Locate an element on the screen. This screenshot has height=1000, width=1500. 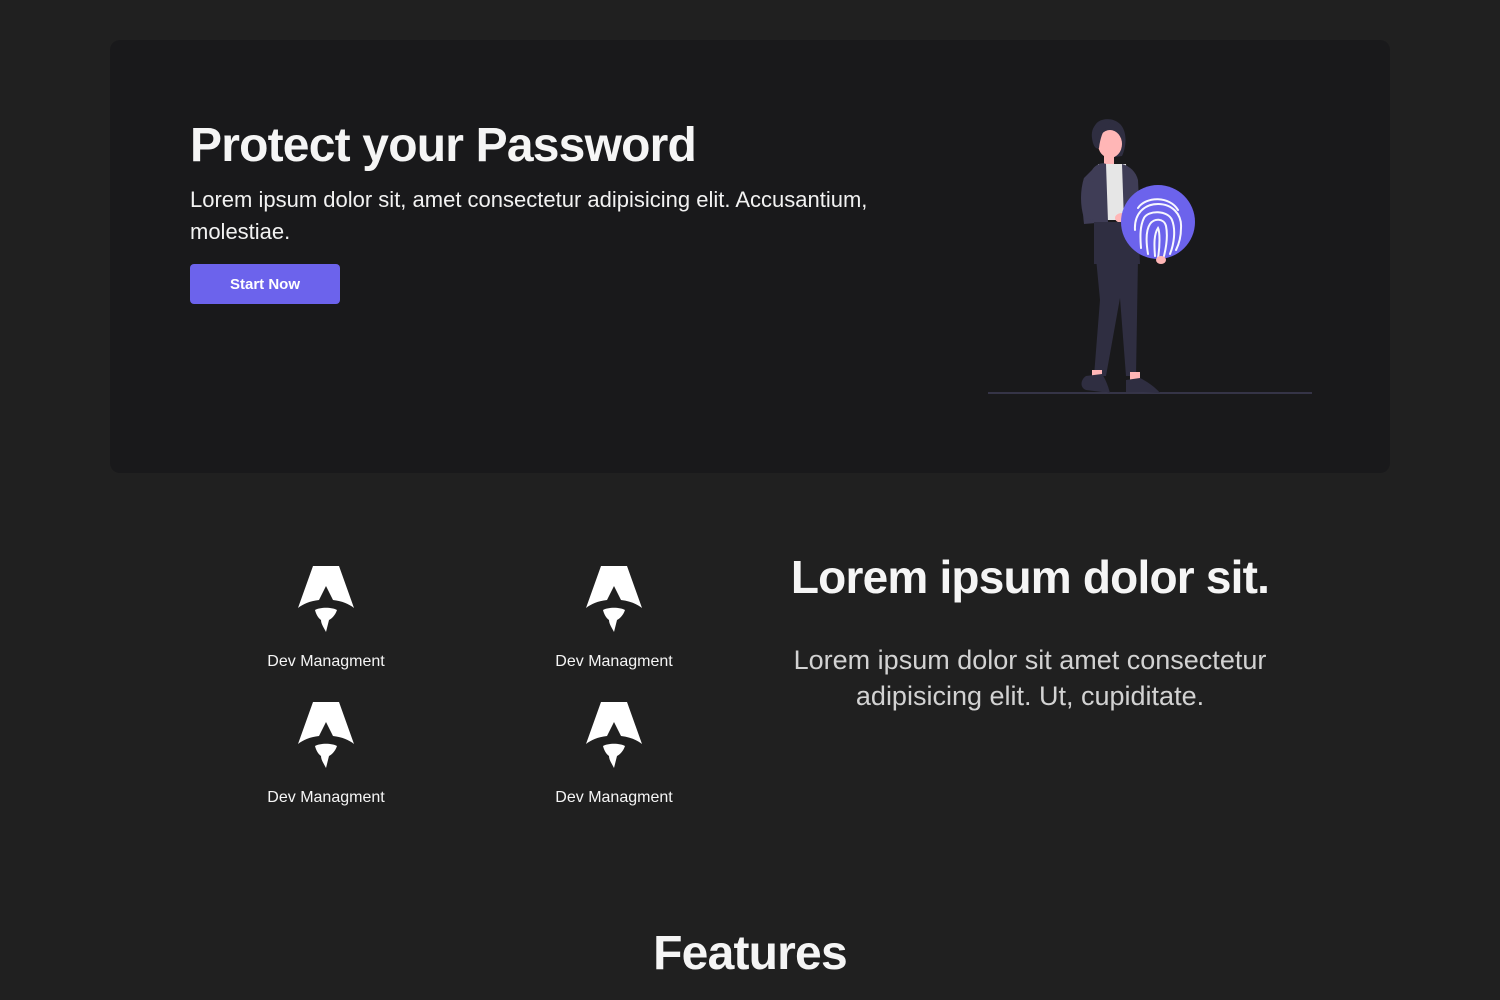
info-title: Lorem ipsum dolor sit. is located at coordinates (1030, 577).